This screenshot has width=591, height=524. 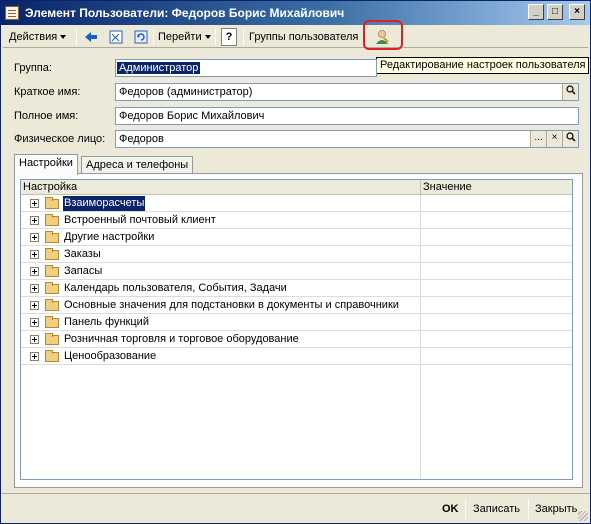 What do you see at coordinates (91, 37) in the screenshot?
I see `arrow-left-icon` at bounding box center [91, 37].